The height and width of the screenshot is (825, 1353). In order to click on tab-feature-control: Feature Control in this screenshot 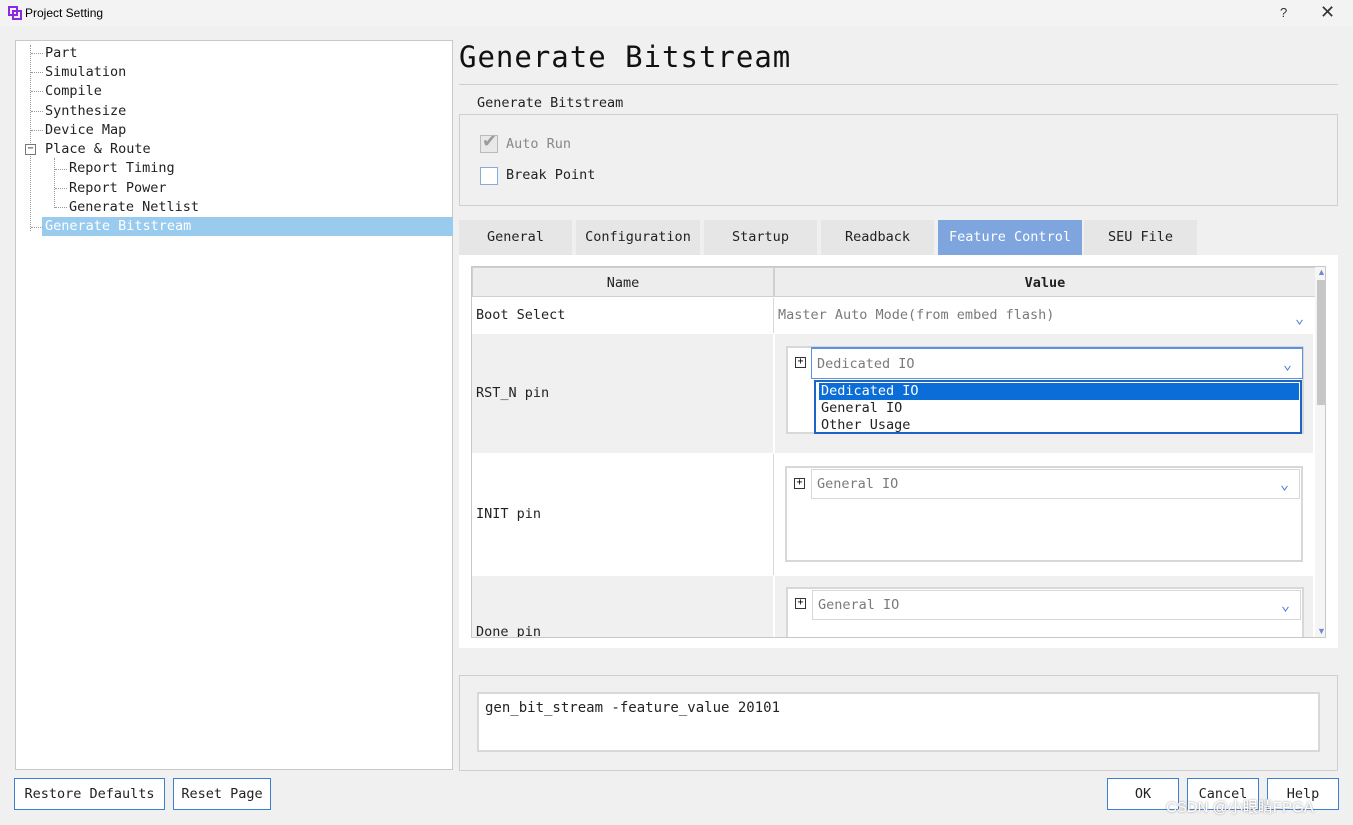, I will do `click(1010, 237)`.